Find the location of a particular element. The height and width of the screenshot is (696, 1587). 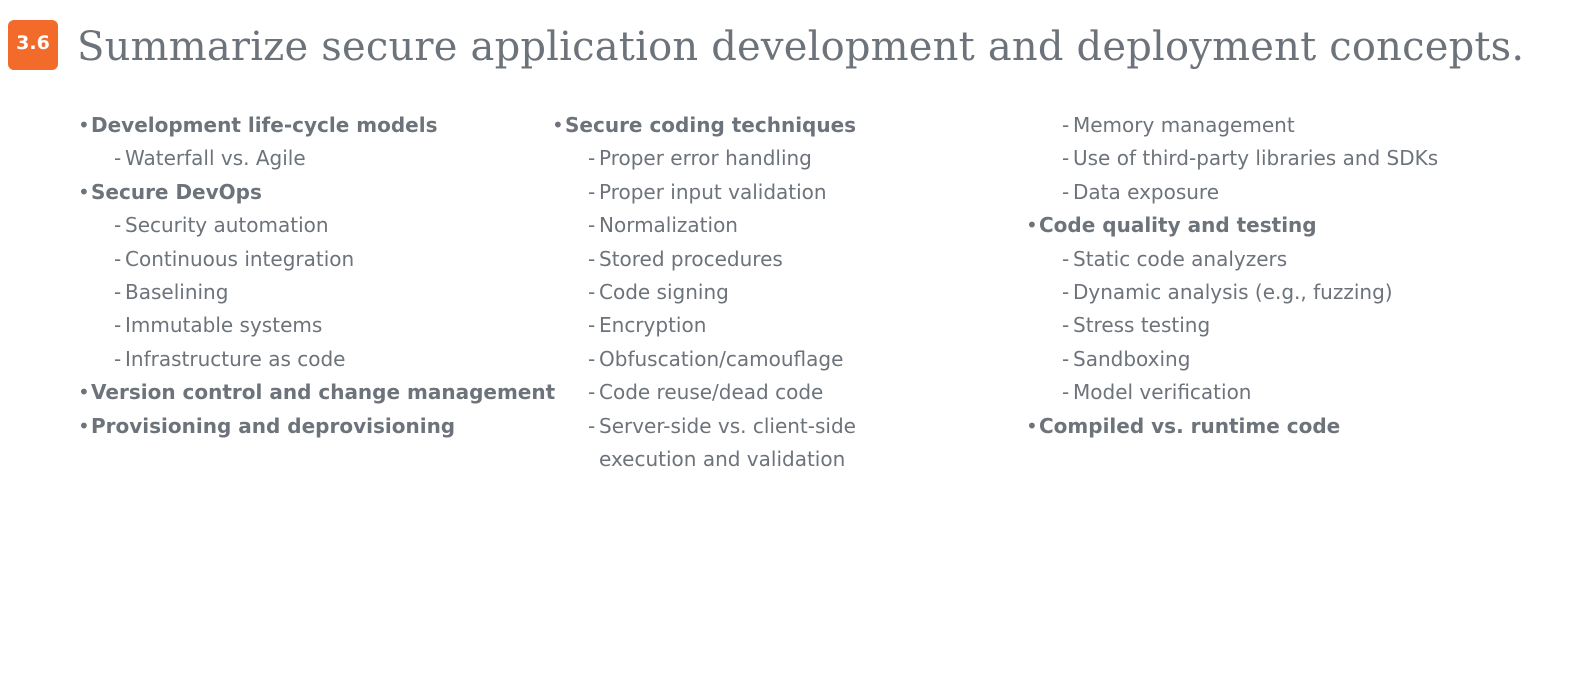

subtopic-item: - Proper input validation is located at coordinates (704, 192).